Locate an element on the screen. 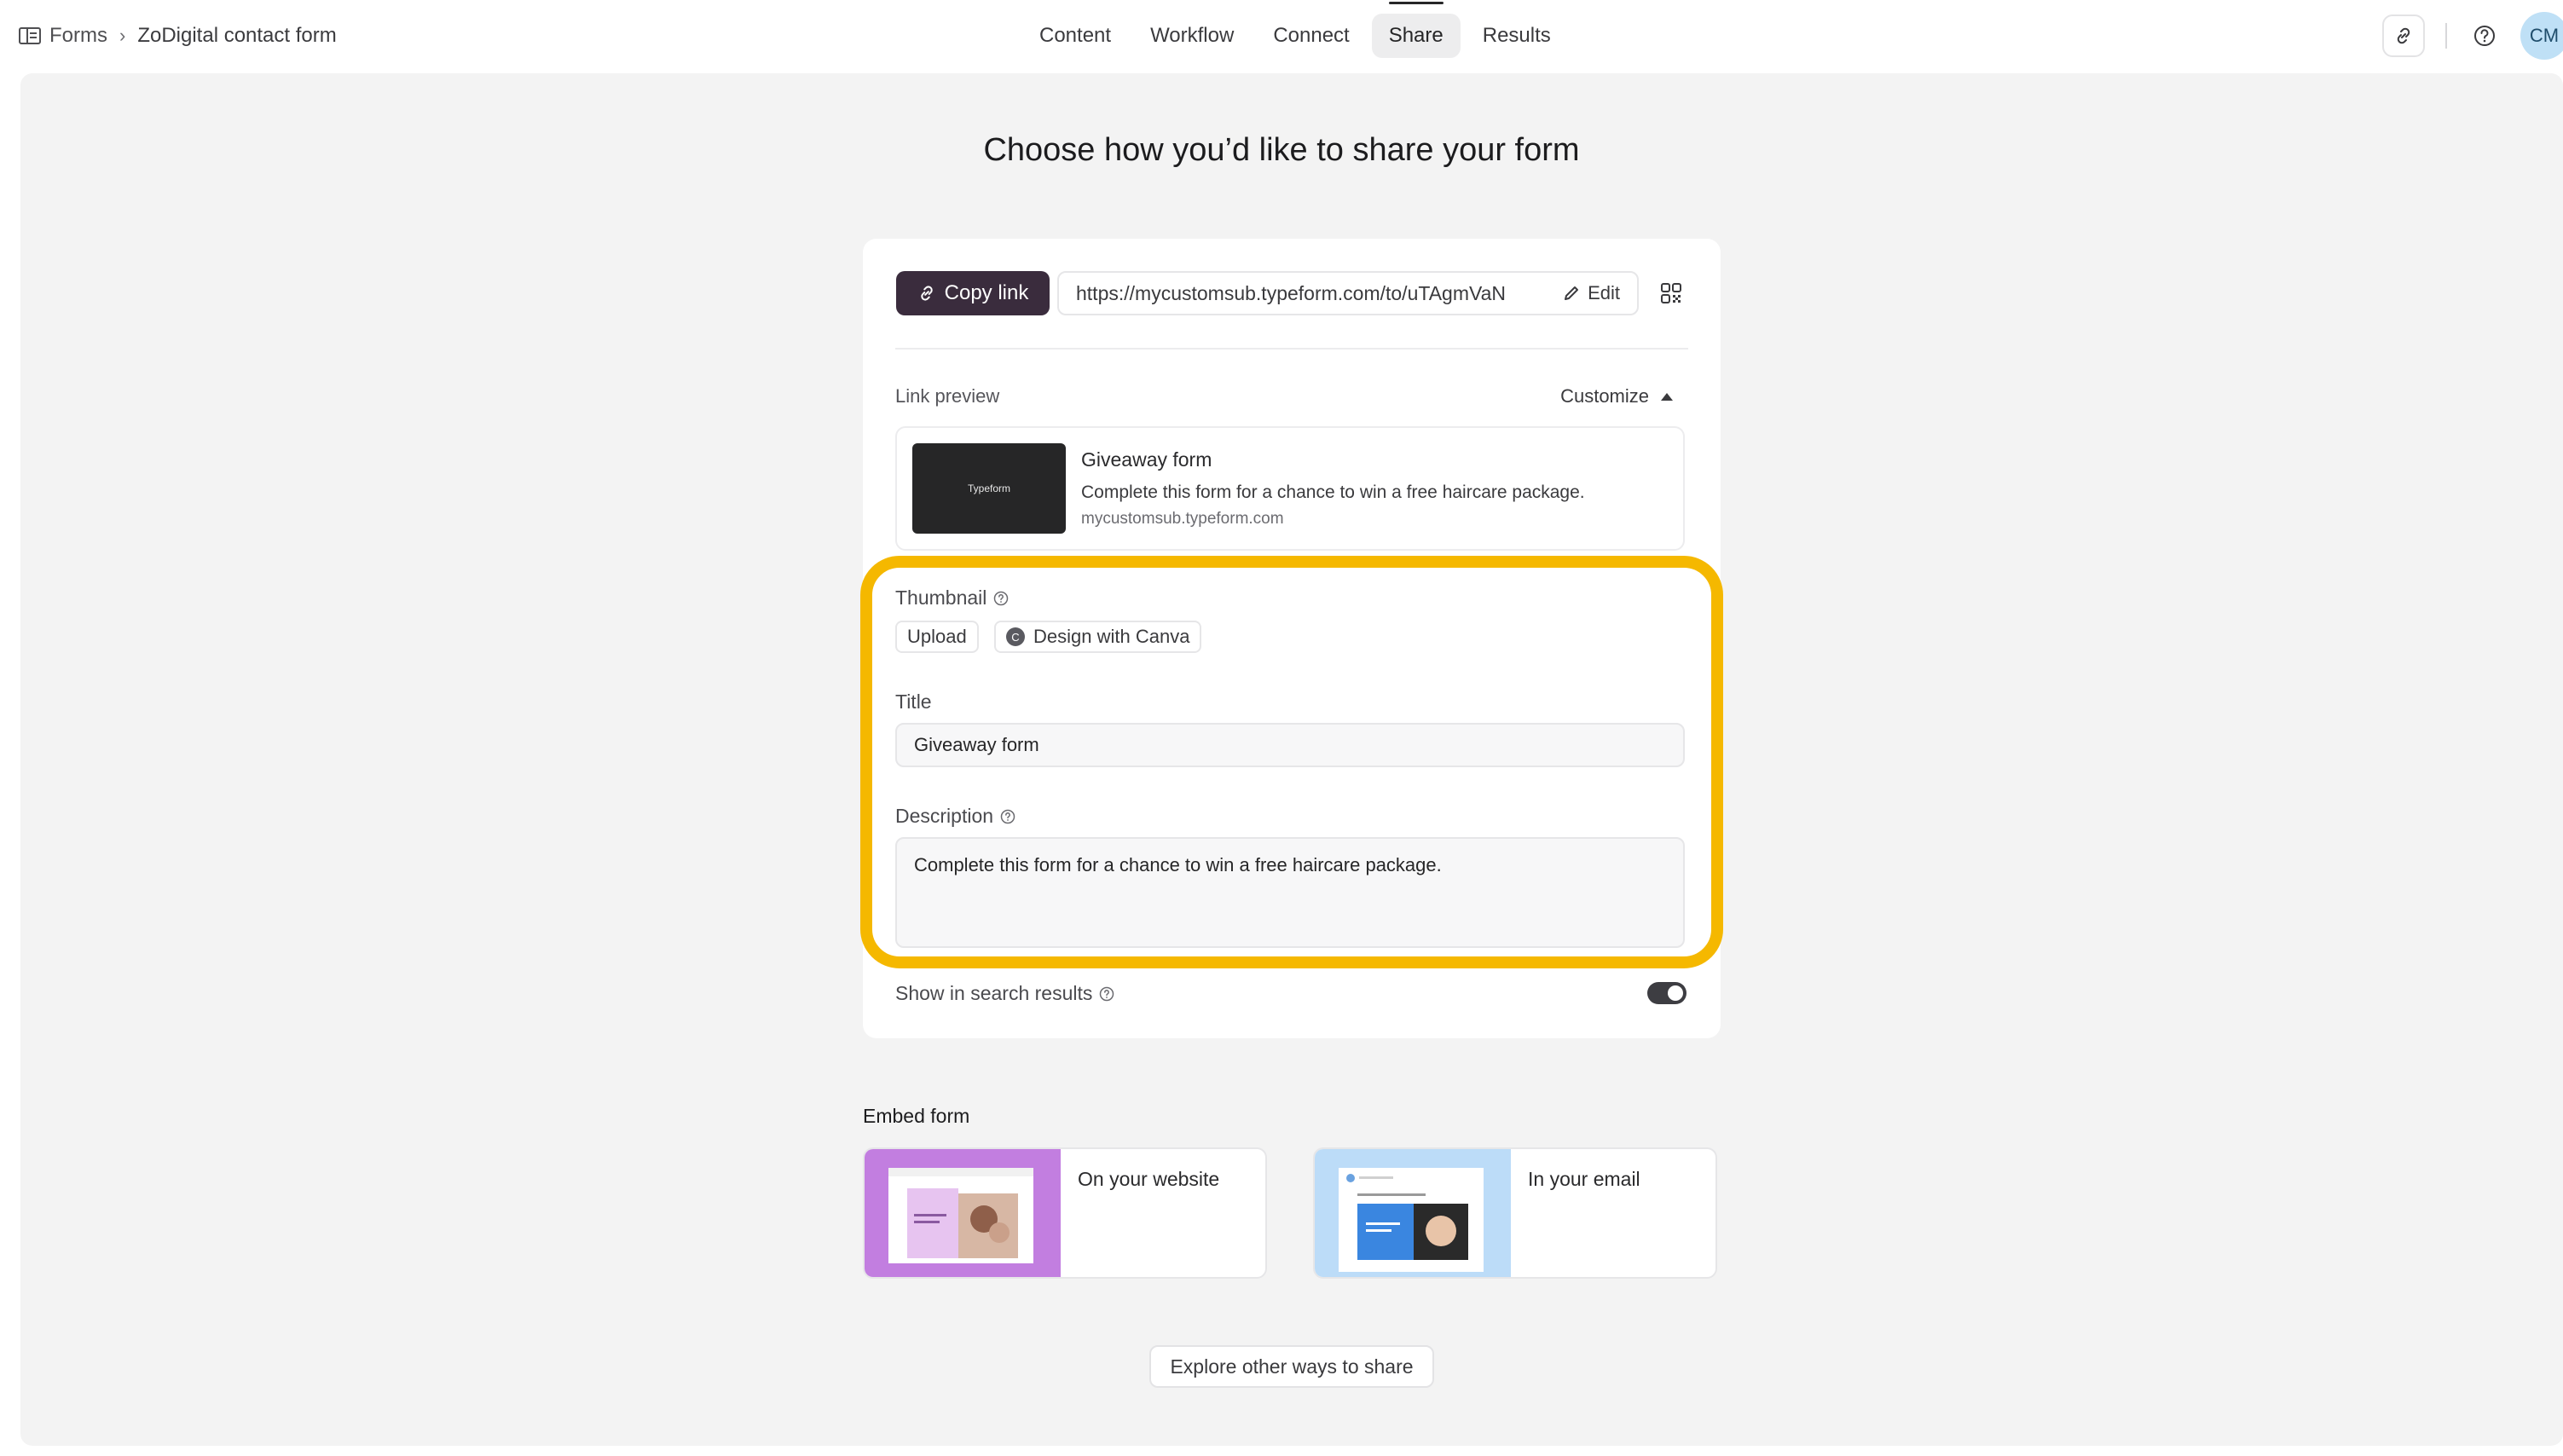  help-button is located at coordinates (2485, 36).